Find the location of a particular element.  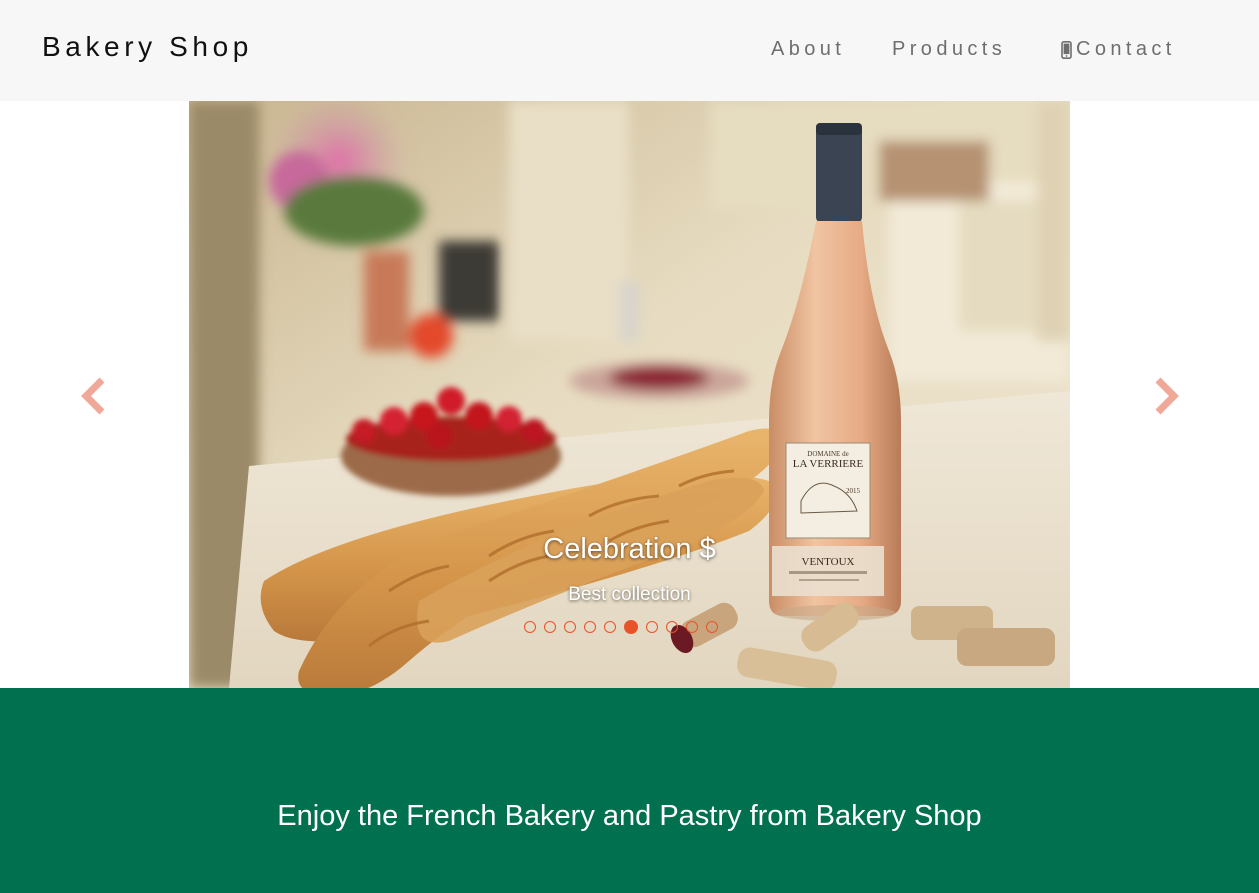

mobile-phone-icon is located at coordinates (1066, 49).